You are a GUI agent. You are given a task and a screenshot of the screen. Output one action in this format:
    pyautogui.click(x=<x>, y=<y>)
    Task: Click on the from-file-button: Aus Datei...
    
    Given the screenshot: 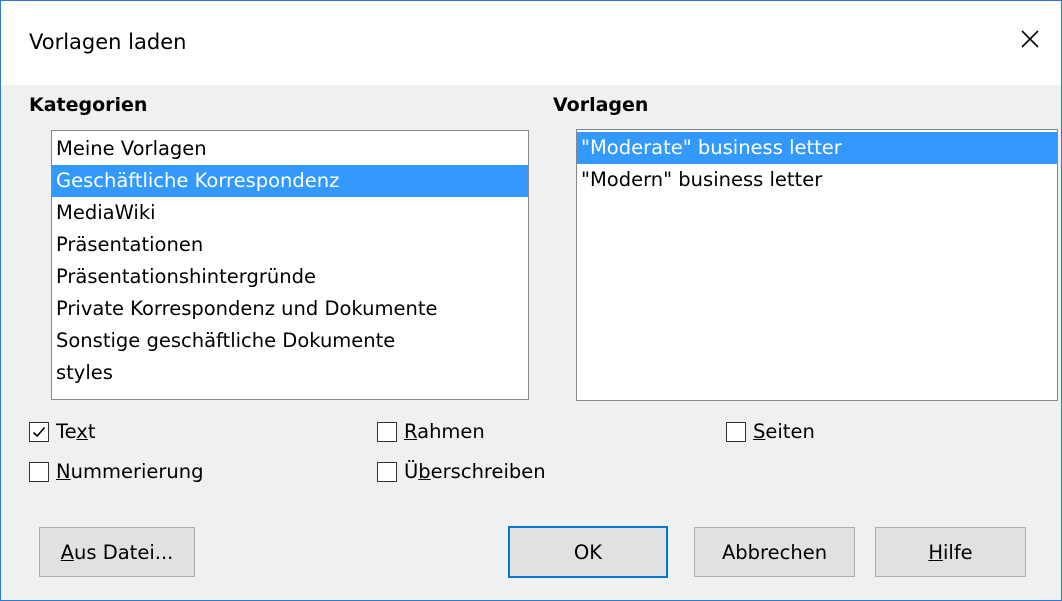 What is the action you would take?
    pyautogui.click(x=117, y=552)
    